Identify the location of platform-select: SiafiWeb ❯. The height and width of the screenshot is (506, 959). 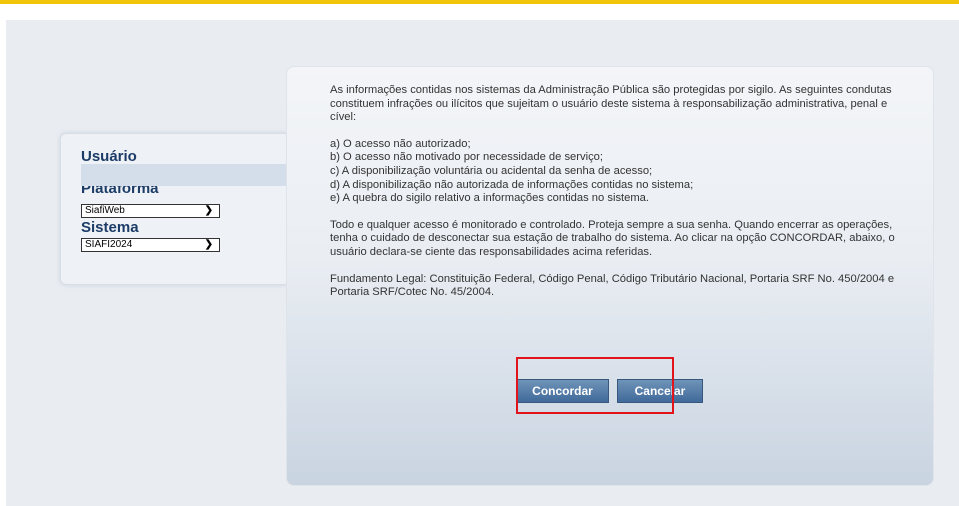
(150, 211).